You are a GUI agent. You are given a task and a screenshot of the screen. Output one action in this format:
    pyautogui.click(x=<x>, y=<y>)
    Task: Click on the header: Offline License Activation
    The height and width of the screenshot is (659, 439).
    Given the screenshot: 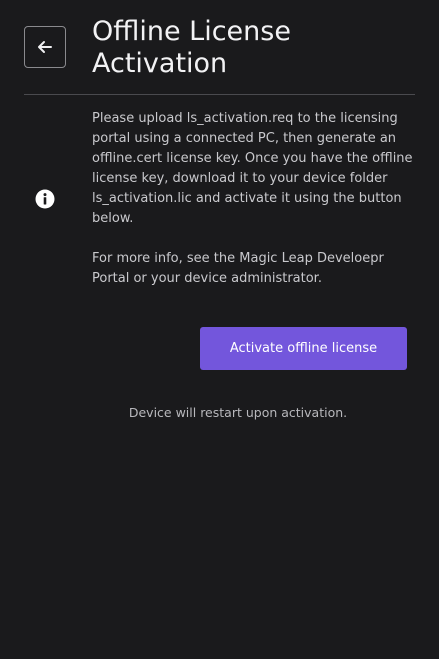 What is the action you would take?
    pyautogui.click(x=219, y=48)
    